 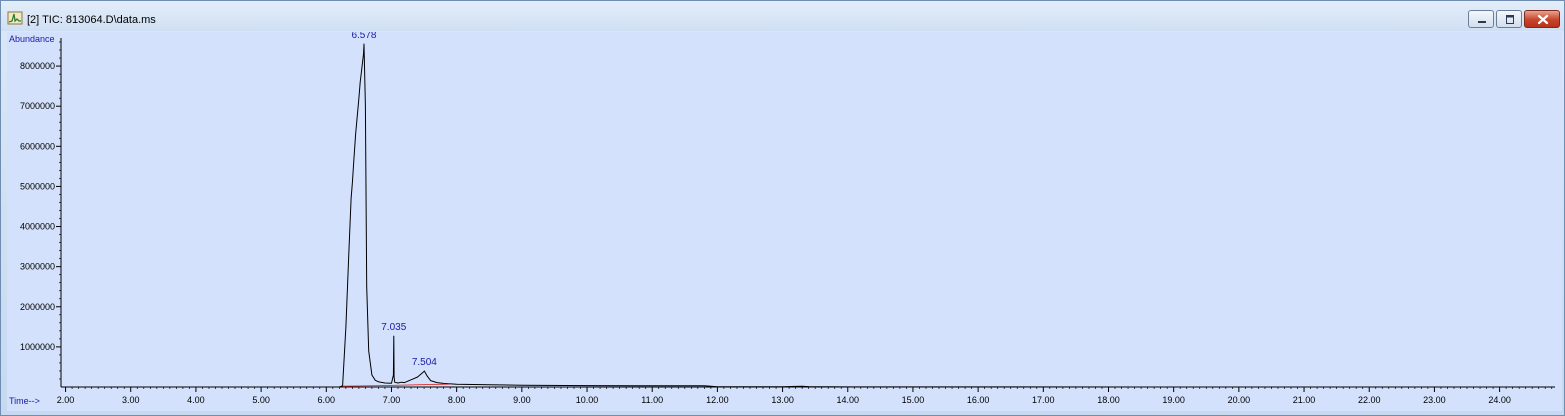 I want to click on close-button, so click(x=1542, y=19).